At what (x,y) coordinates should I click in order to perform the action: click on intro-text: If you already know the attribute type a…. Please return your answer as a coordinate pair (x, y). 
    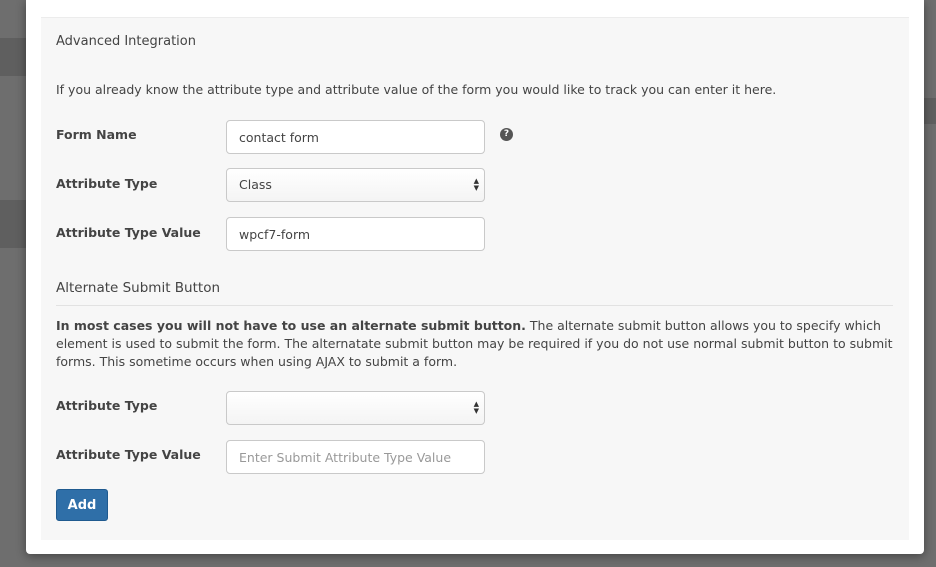
    Looking at the image, I should click on (416, 89).